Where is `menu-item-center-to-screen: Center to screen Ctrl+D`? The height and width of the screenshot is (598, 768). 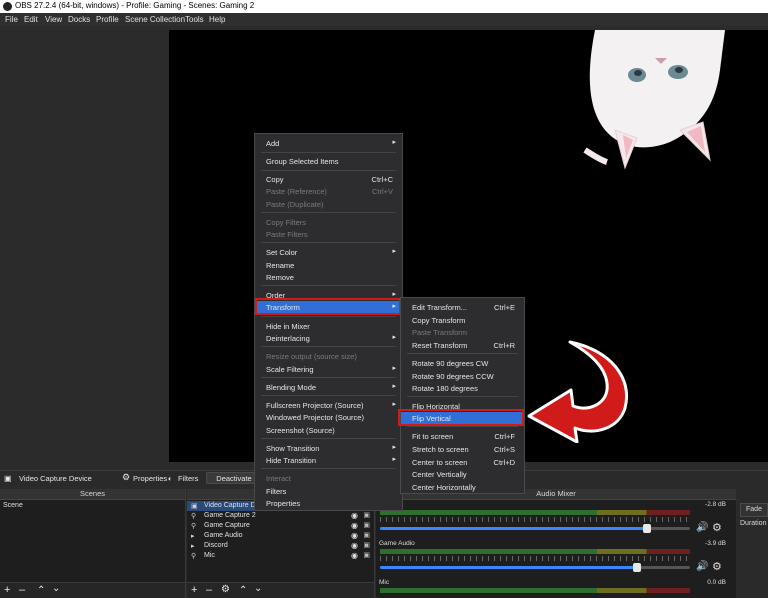 menu-item-center-to-screen: Center to screen Ctrl+D is located at coordinates (462, 462).